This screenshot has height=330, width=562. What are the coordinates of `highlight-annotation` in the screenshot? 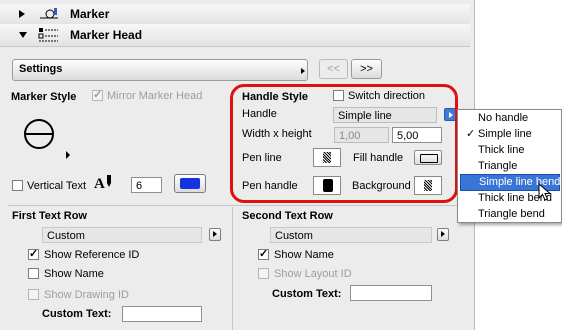 It's located at (344, 143).